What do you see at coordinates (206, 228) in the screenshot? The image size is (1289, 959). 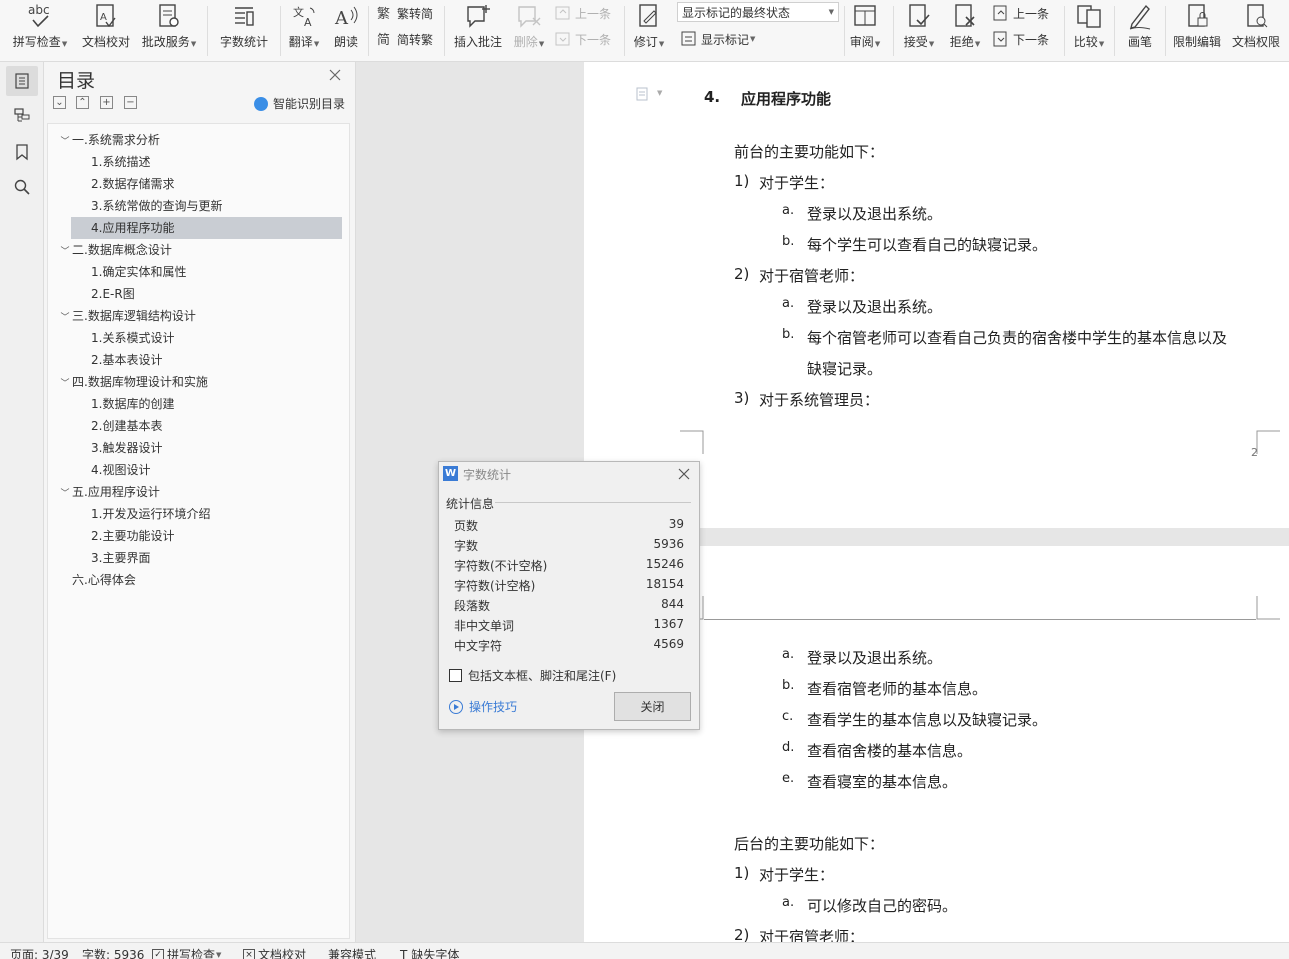 I see `toc-item: 4.应用程序功能` at bounding box center [206, 228].